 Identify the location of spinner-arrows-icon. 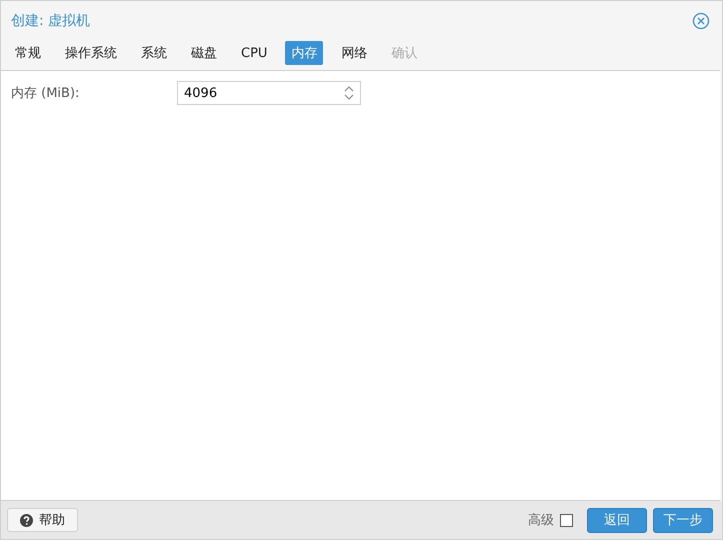
(349, 93).